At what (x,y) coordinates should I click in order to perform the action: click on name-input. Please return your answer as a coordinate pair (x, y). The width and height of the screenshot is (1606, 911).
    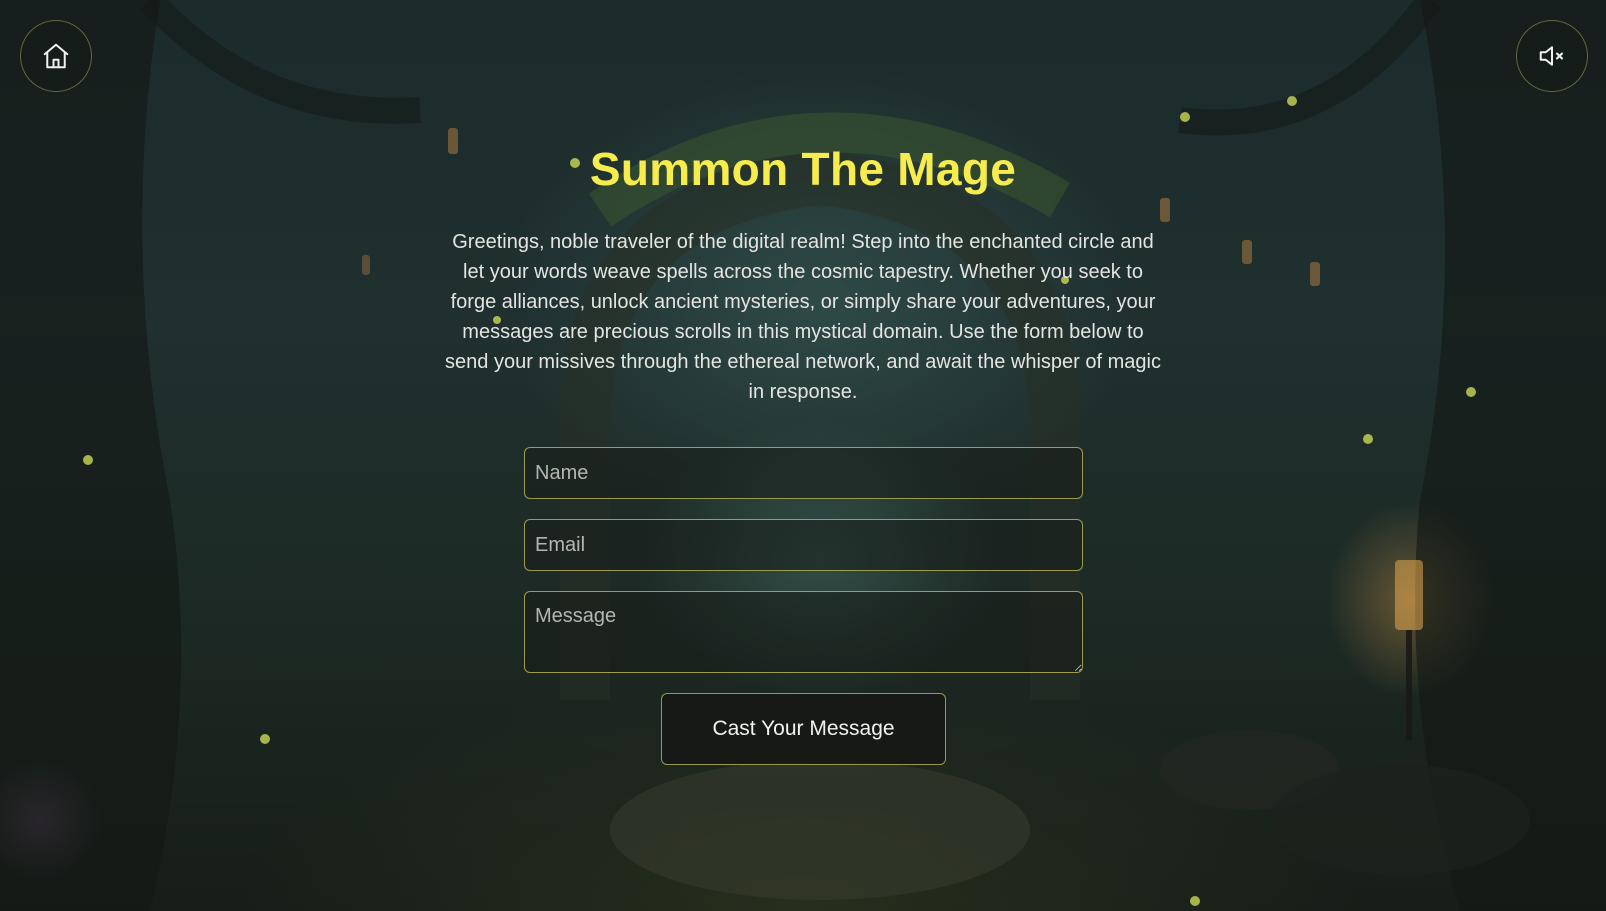
    Looking at the image, I should click on (803, 473).